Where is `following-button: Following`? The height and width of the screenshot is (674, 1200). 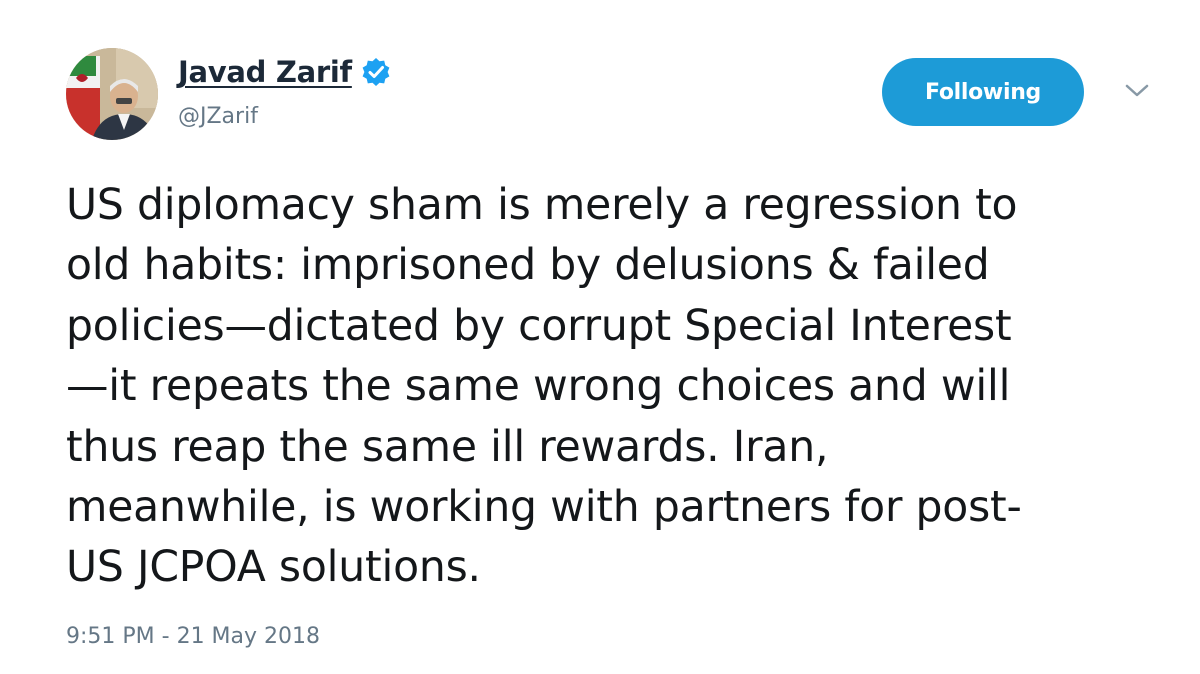 following-button: Following is located at coordinates (983, 92).